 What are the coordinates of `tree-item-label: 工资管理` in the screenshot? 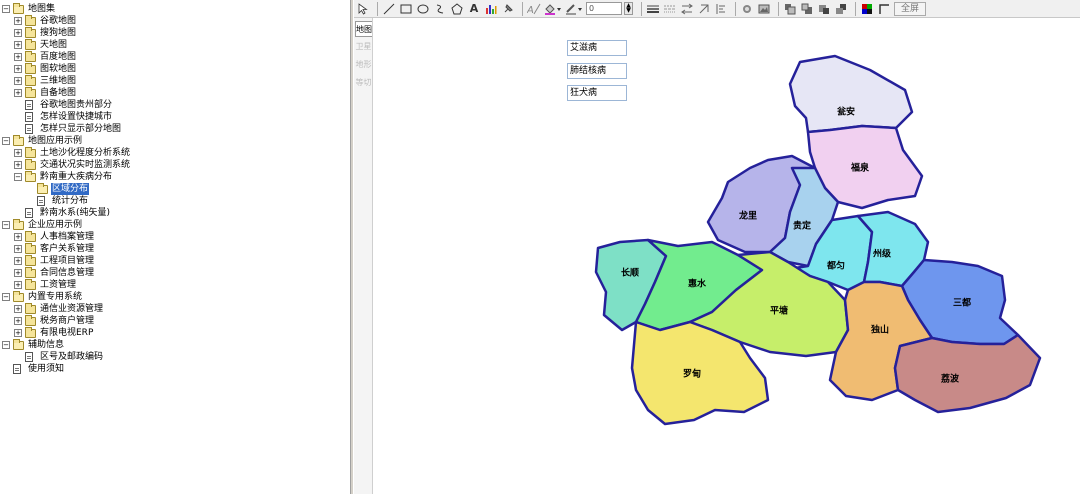 It's located at (58, 285).